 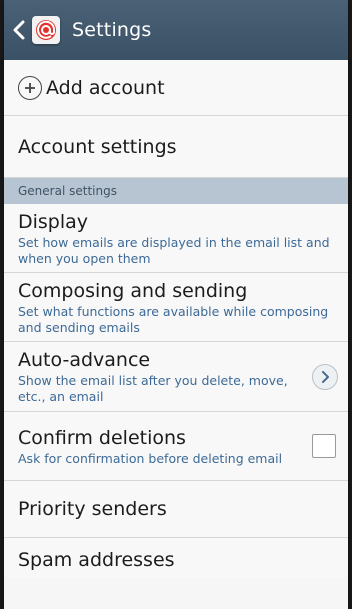 I want to click on confirm-deletions-title: Confirm deletions, so click(x=102, y=437).